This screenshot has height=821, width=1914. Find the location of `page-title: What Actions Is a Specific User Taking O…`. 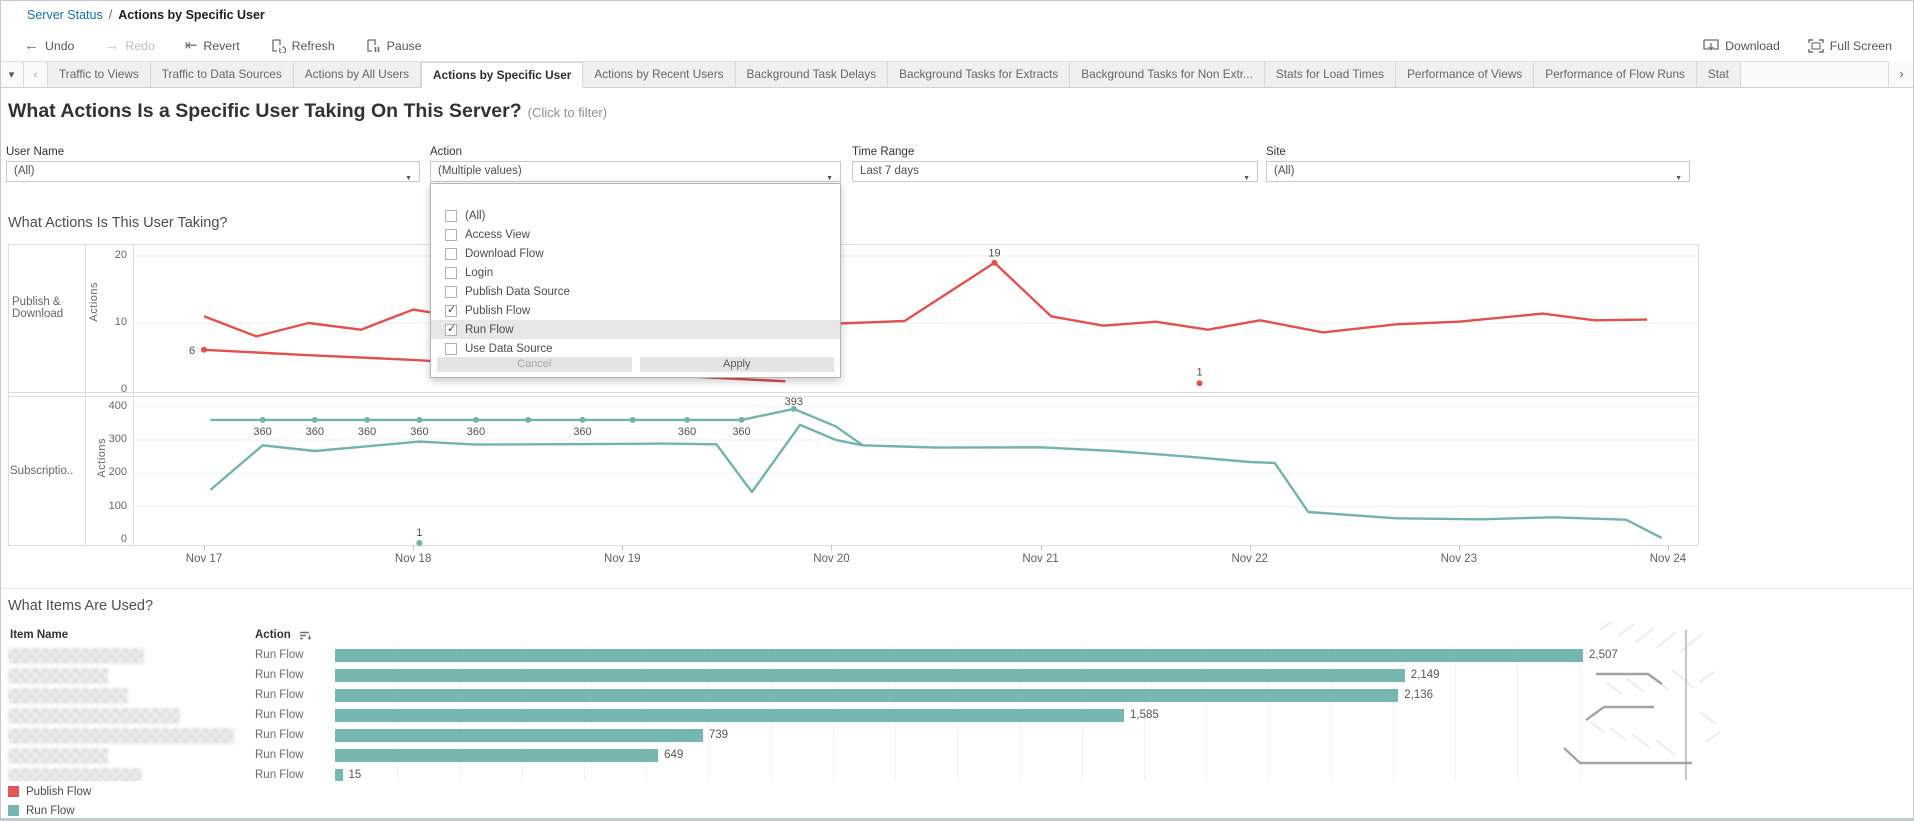

page-title: What Actions Is a Specific User Taking O… is located at coordinates (307, 111).